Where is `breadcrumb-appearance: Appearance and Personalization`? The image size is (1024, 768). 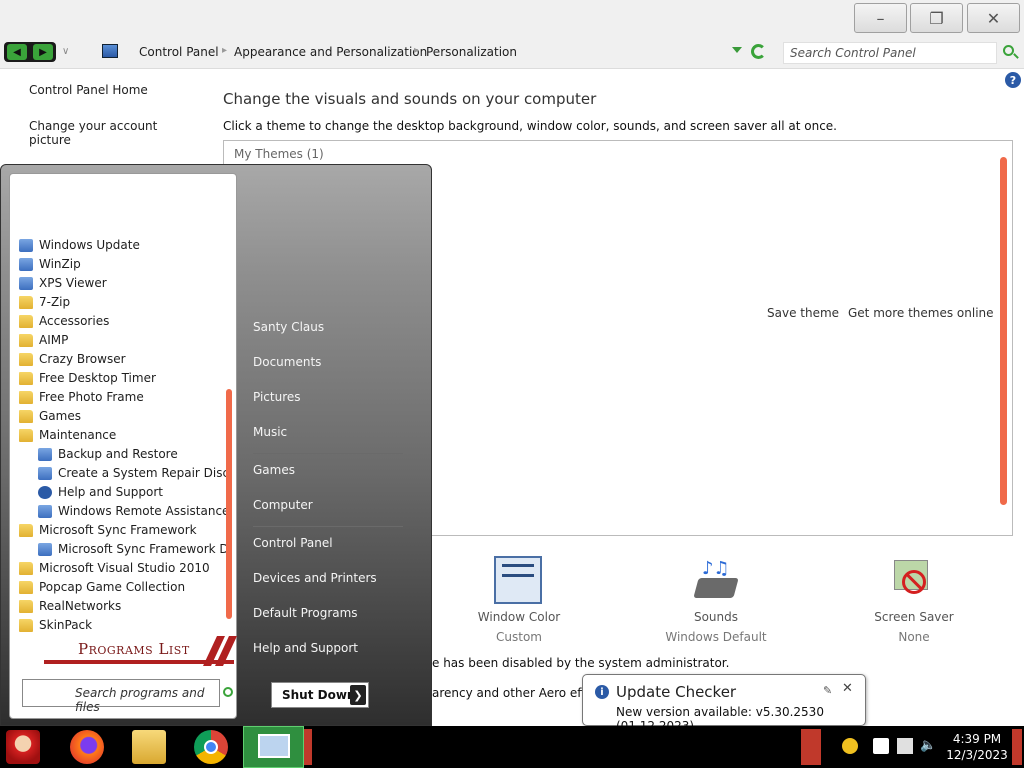 breadcrumb-appearance: Appearance and Personalization is located at coordinates (330, 52).